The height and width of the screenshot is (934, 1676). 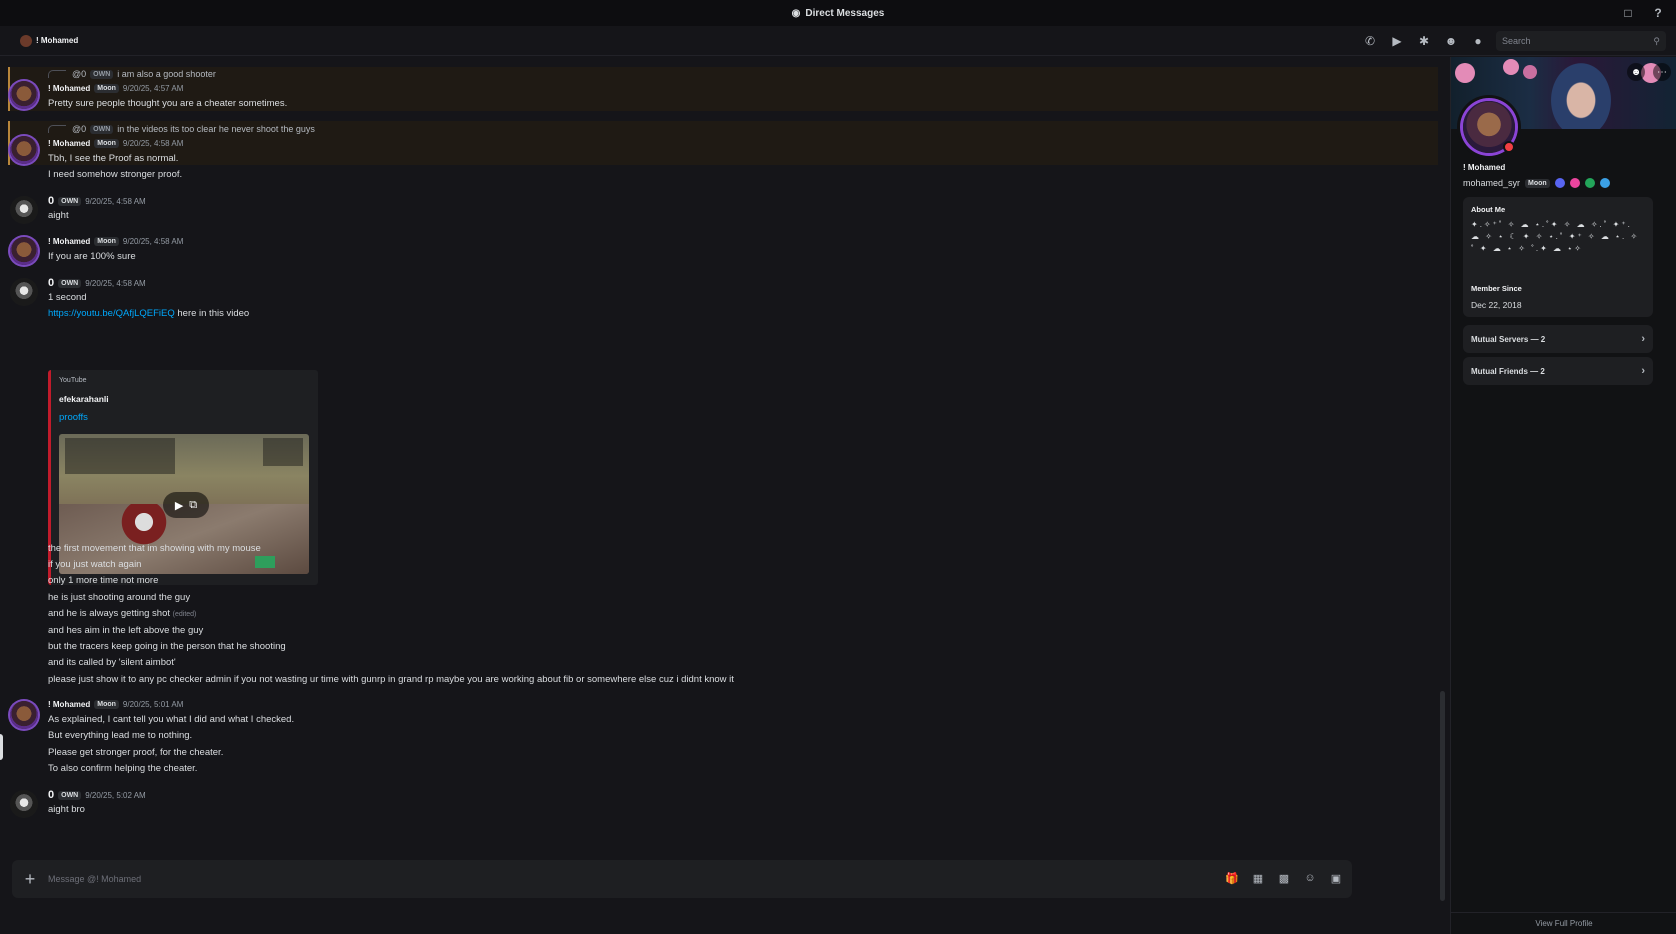 What do you see at coordinates (112, 662) in the screenshot?
I see `message-text: and its called by 'silent aimbot'` at bounding box center [112, 662].